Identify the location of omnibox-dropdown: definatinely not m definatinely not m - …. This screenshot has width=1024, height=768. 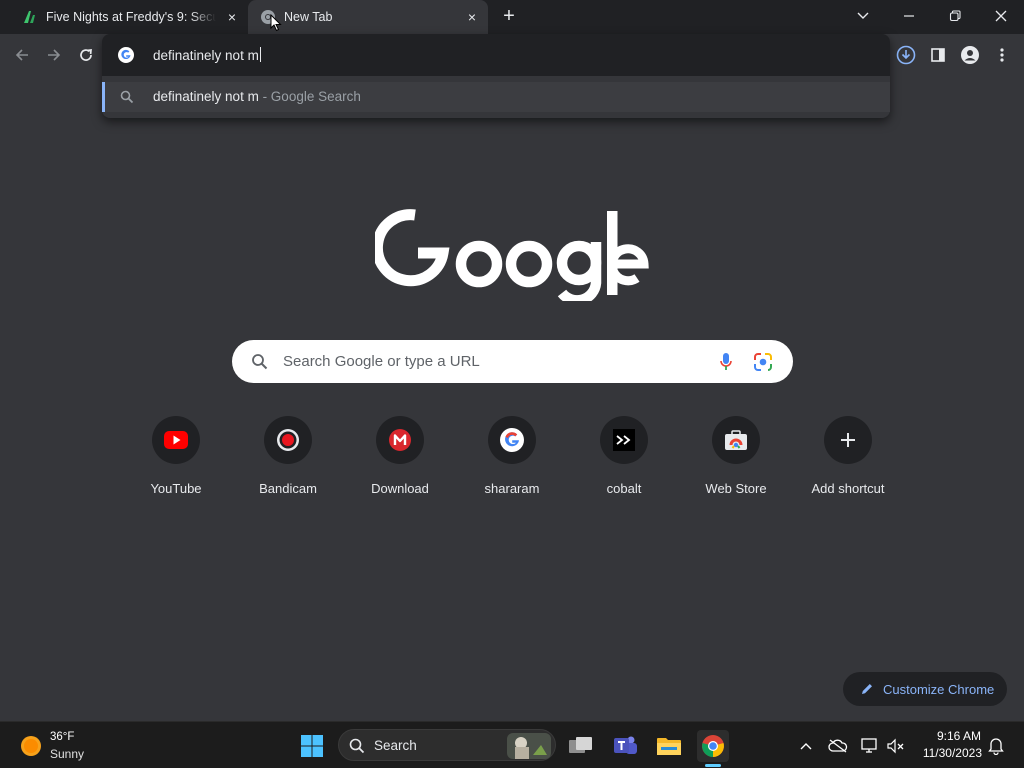
(496, 76).